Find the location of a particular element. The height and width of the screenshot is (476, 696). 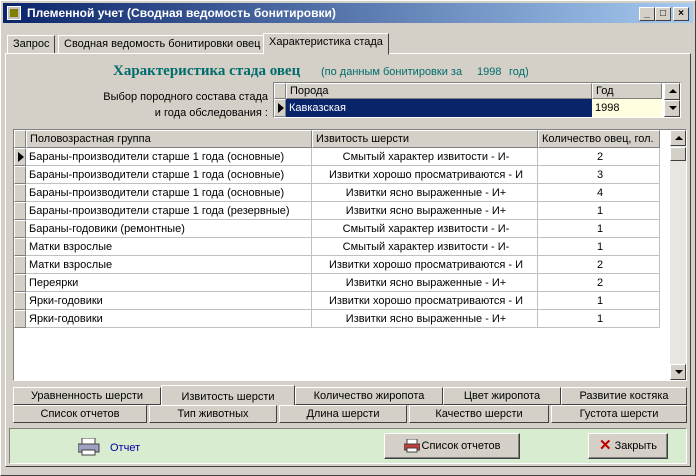

report-list-label: Список отчетов is located at coordinates (461, 446).